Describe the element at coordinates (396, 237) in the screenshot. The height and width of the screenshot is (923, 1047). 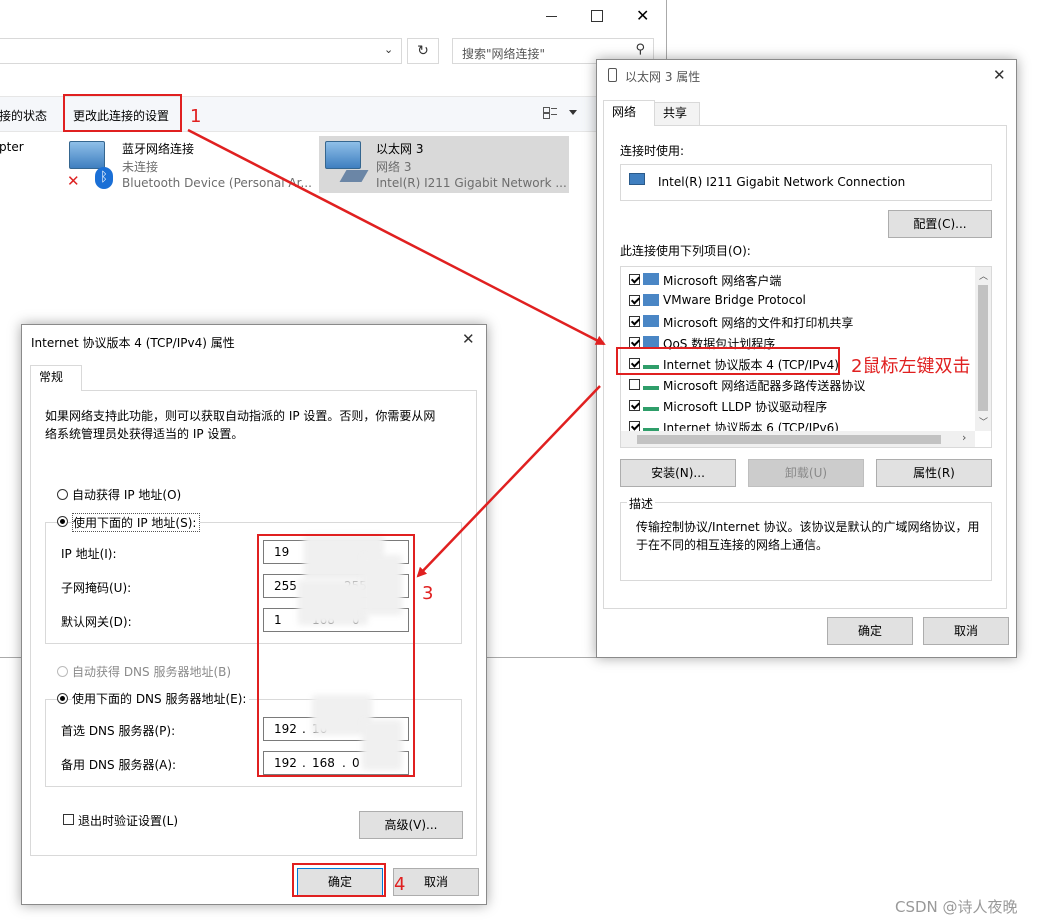
I see `arrow-to-ipv4-item` at that location.